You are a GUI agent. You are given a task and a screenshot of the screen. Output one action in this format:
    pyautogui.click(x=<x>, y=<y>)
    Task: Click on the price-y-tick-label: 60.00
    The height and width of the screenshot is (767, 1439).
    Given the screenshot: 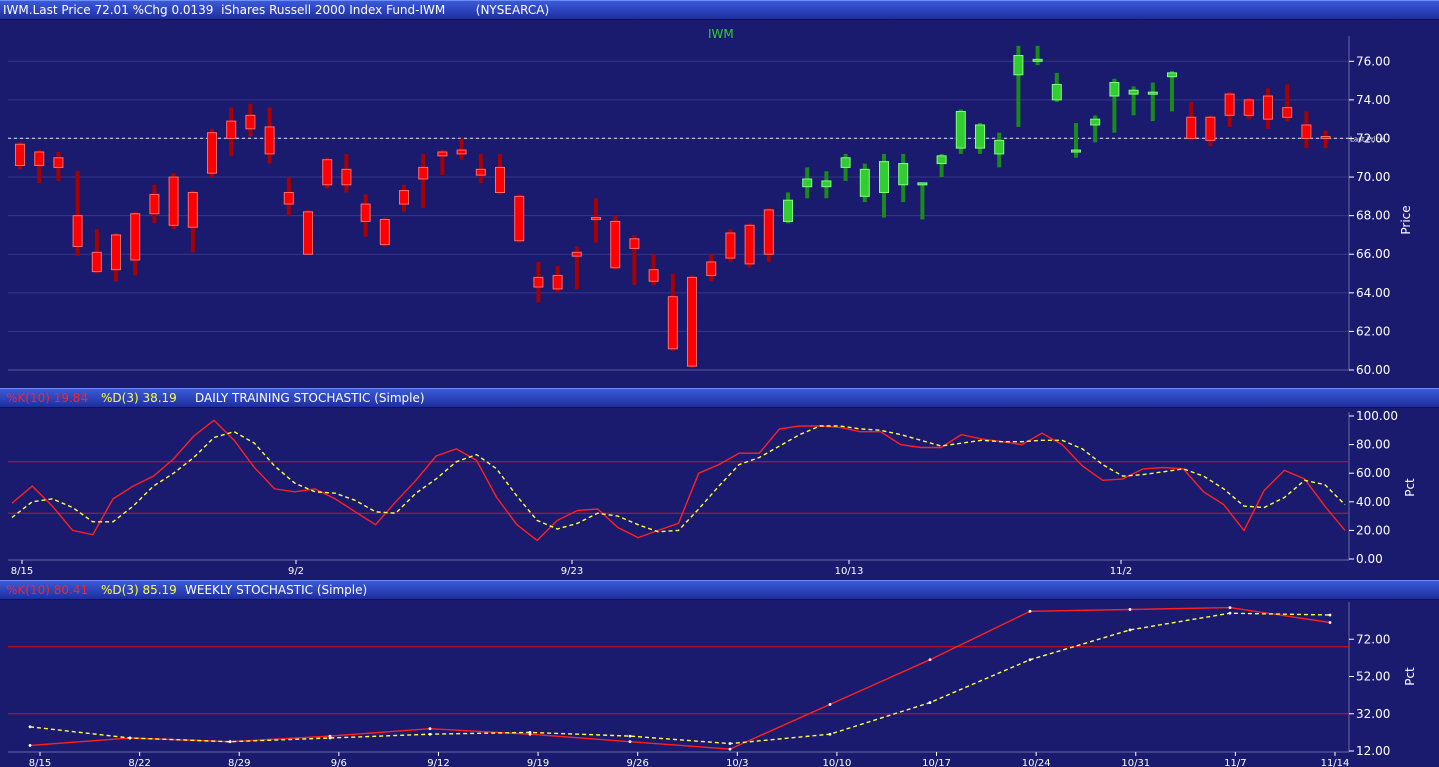 What is the action you would take?
    pyautogui.click(x=1373, y=370)
    